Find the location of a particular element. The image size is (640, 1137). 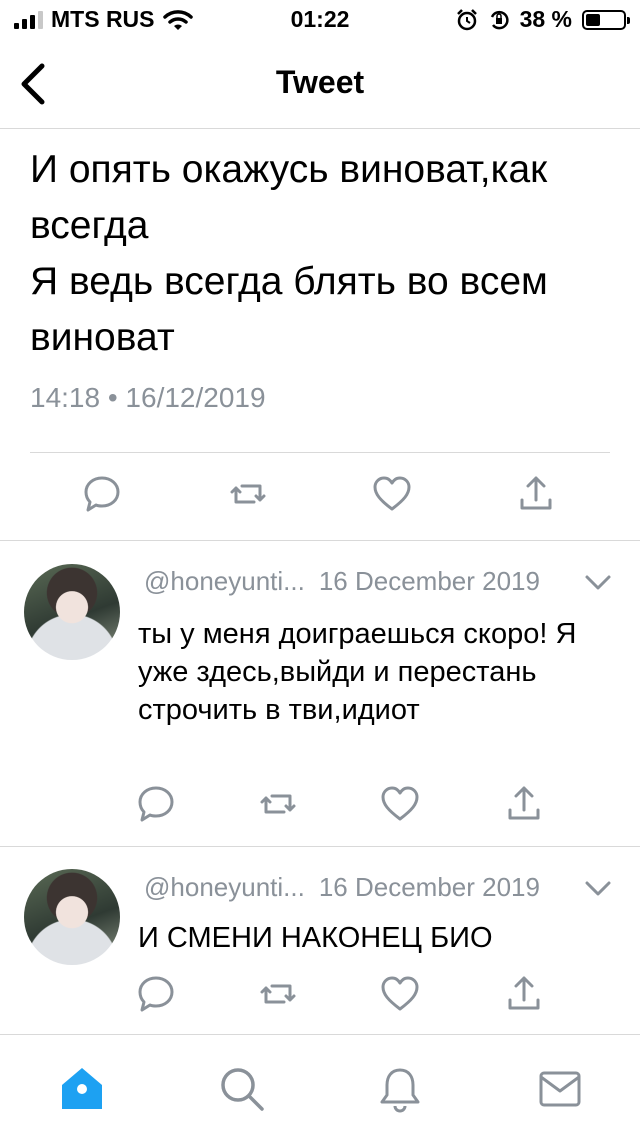

search-icon is located at coordinates (242, 1089).